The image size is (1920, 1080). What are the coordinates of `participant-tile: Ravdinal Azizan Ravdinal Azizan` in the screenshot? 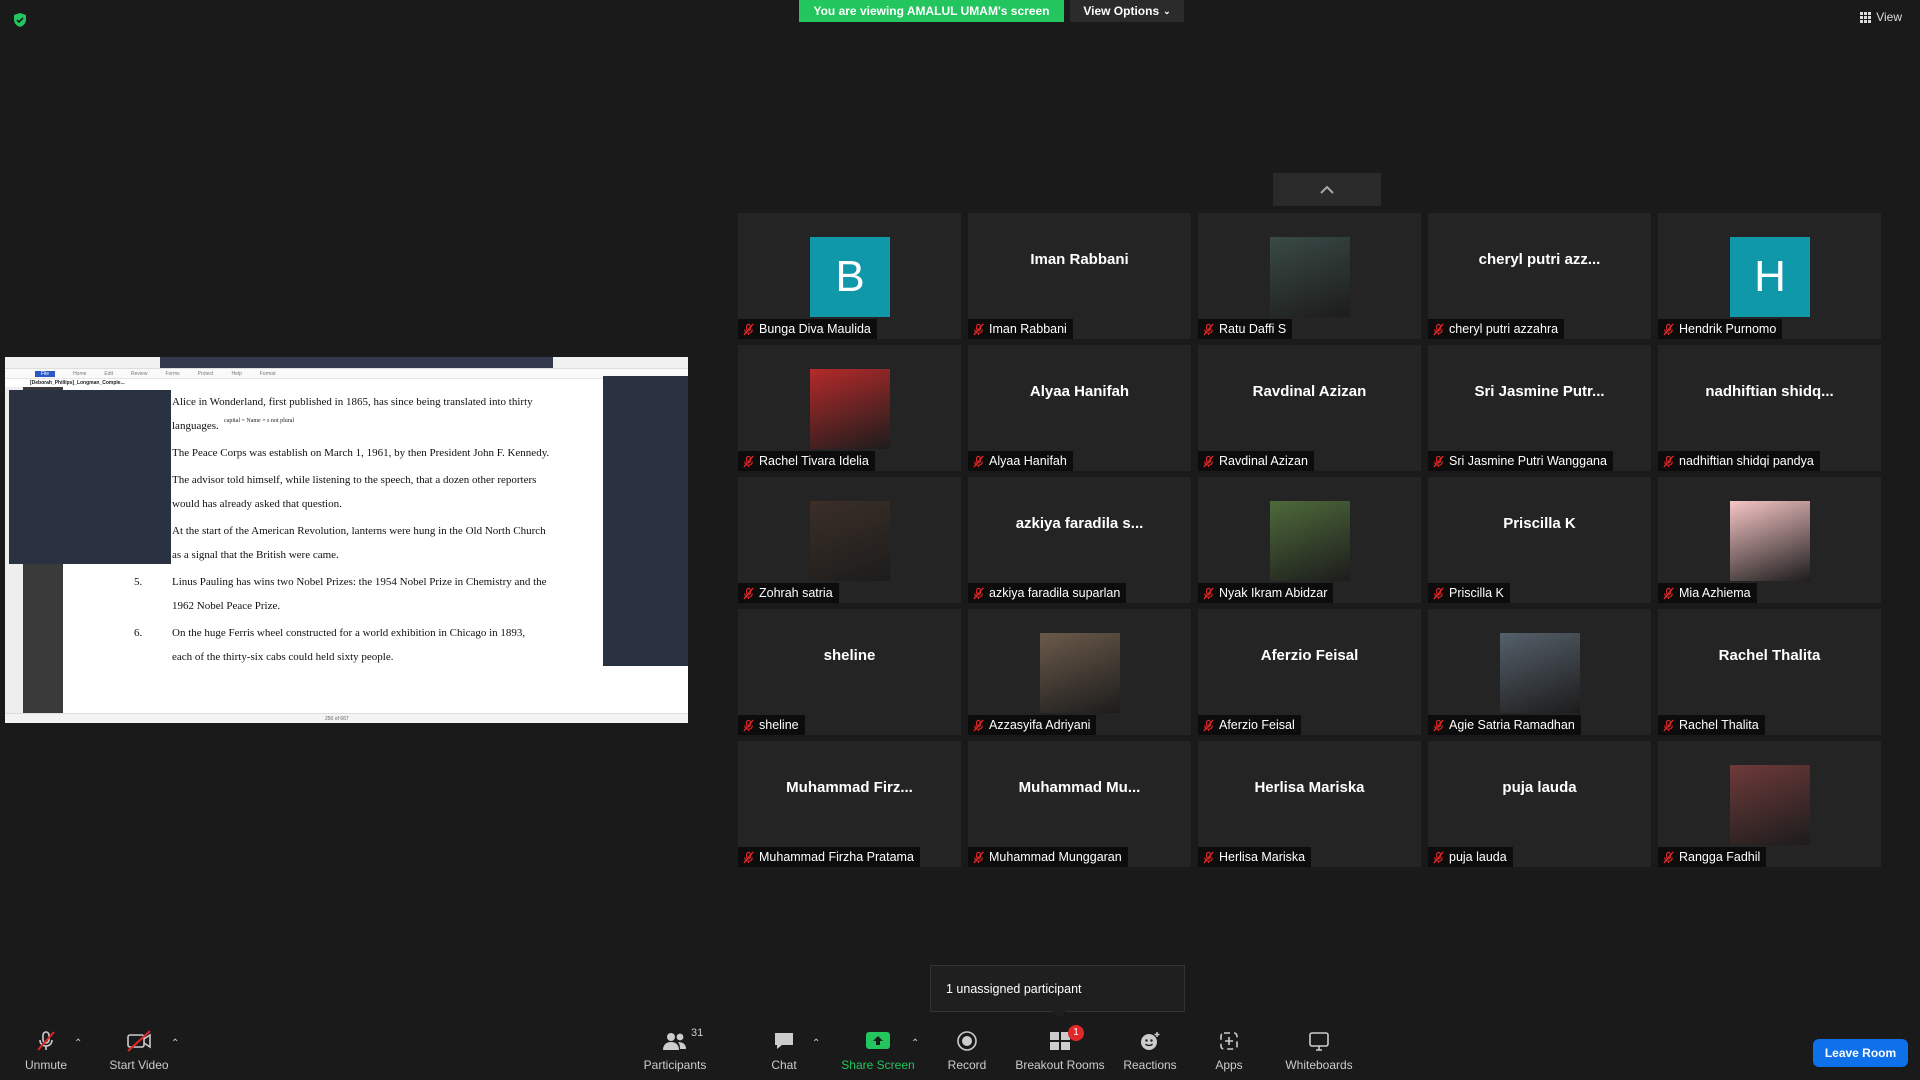 It's located at (1309, 408).